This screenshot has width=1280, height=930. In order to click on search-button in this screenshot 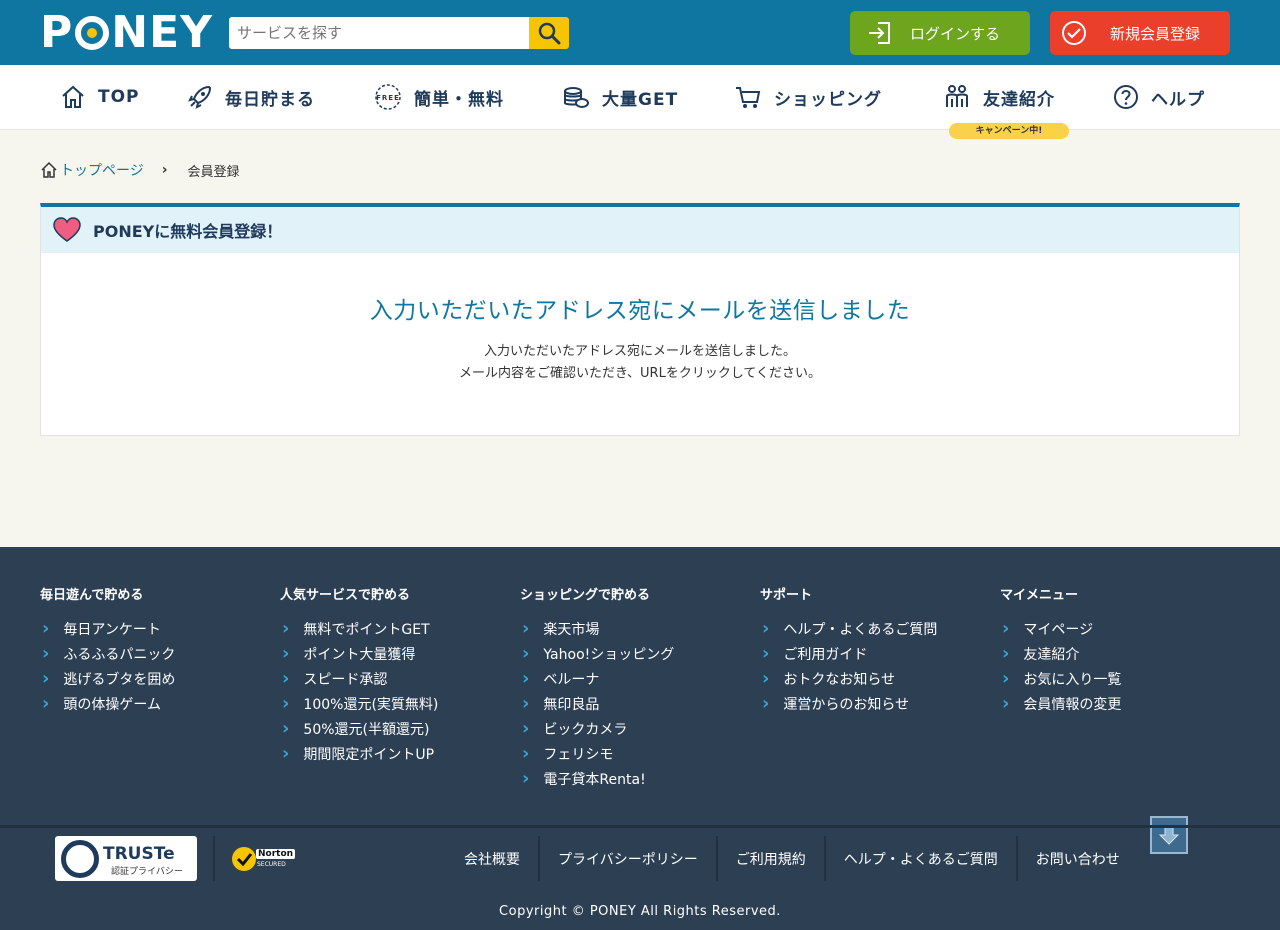, I will do `click(549, 33)`.